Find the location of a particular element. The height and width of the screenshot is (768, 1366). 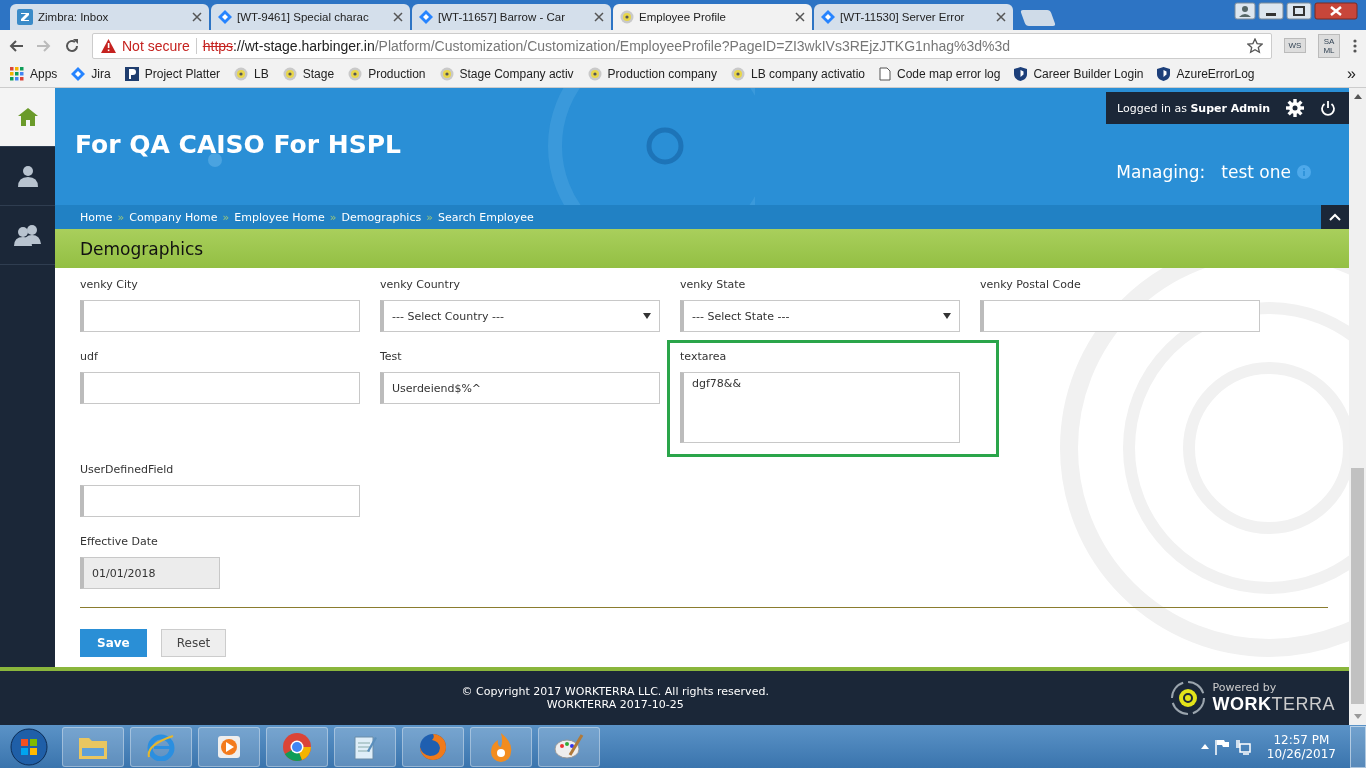

company-title: For QA CAISO For HSPL is located at coordinates (238, 145).